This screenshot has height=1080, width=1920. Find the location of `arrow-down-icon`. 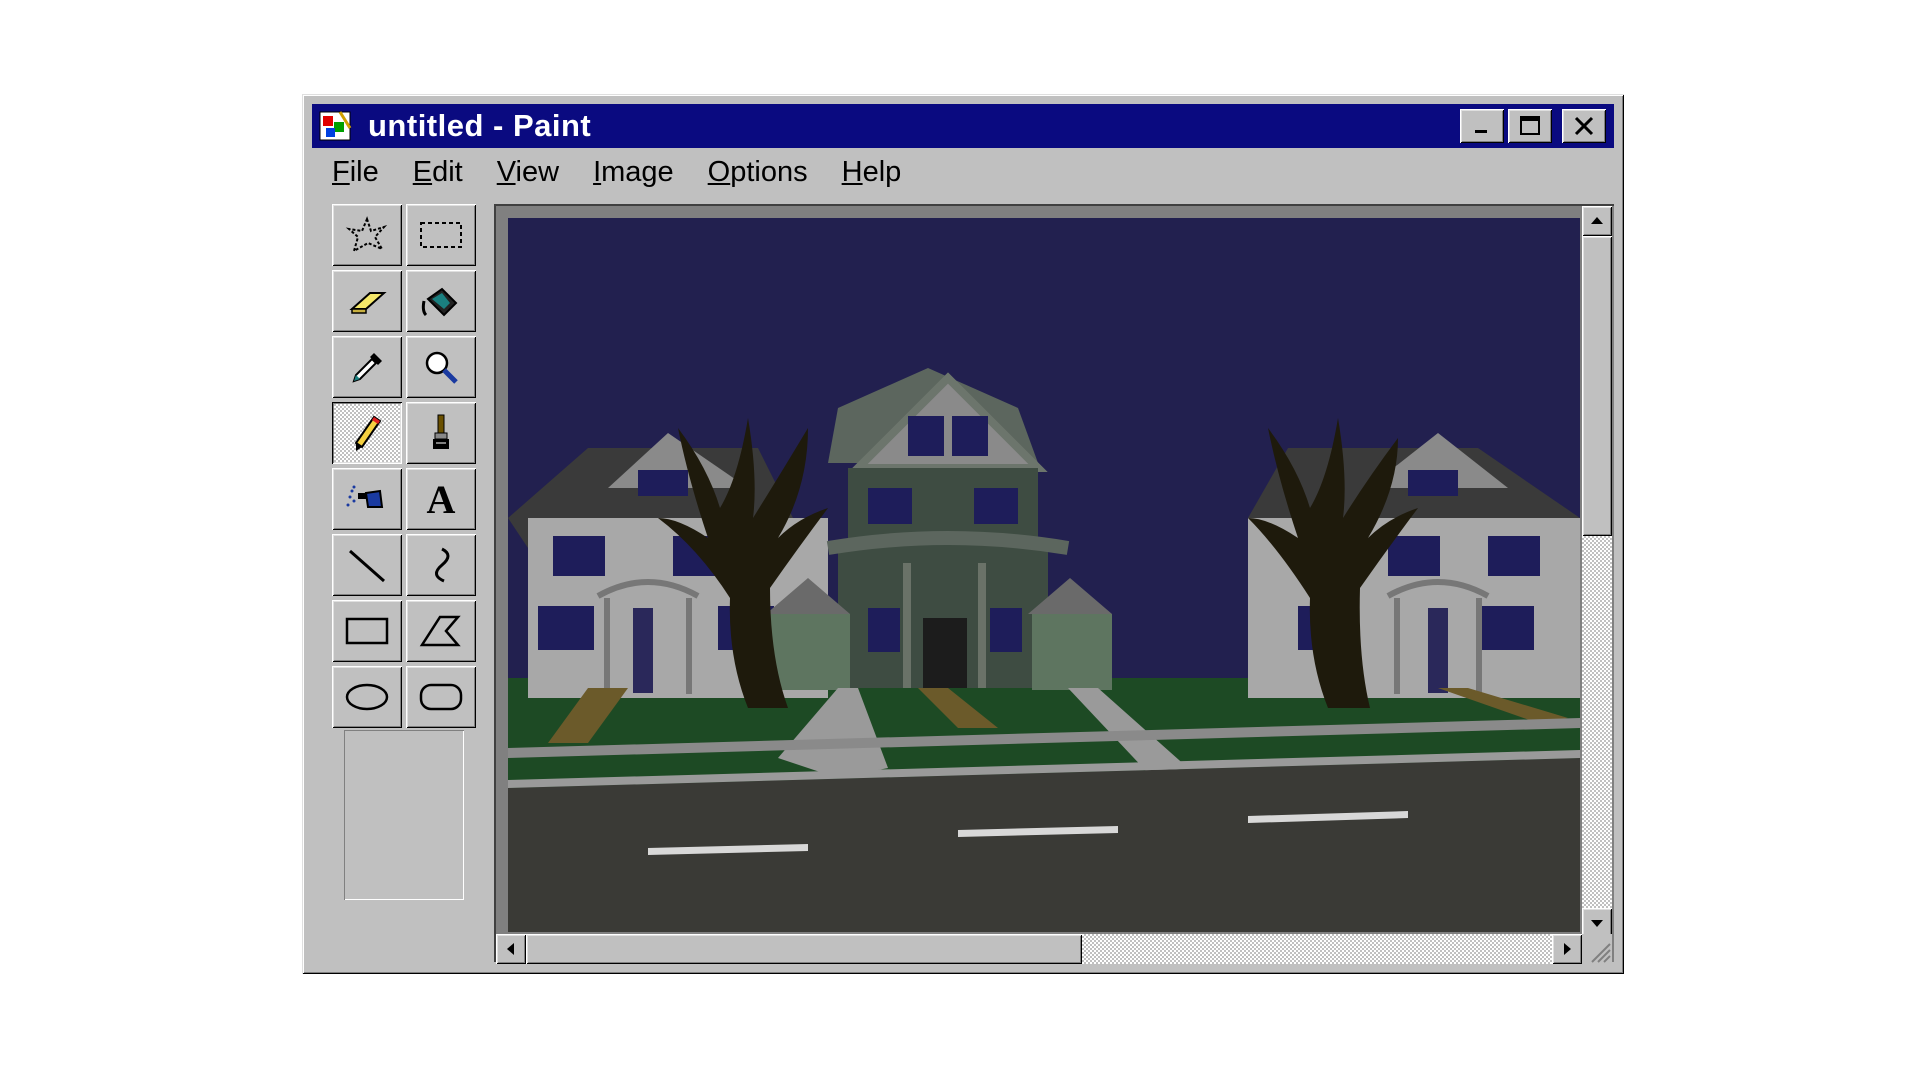

arrow-down-icon is located at coordinates (1597, 923).